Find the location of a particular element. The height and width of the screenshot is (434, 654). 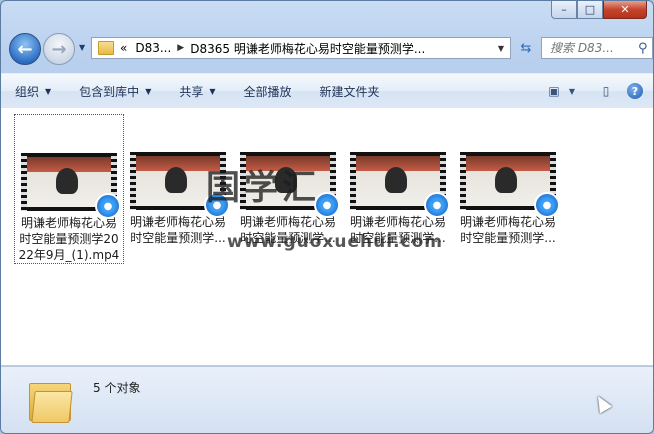

caption-buttons: – □ ✕ is located at coordinates (599, 10).